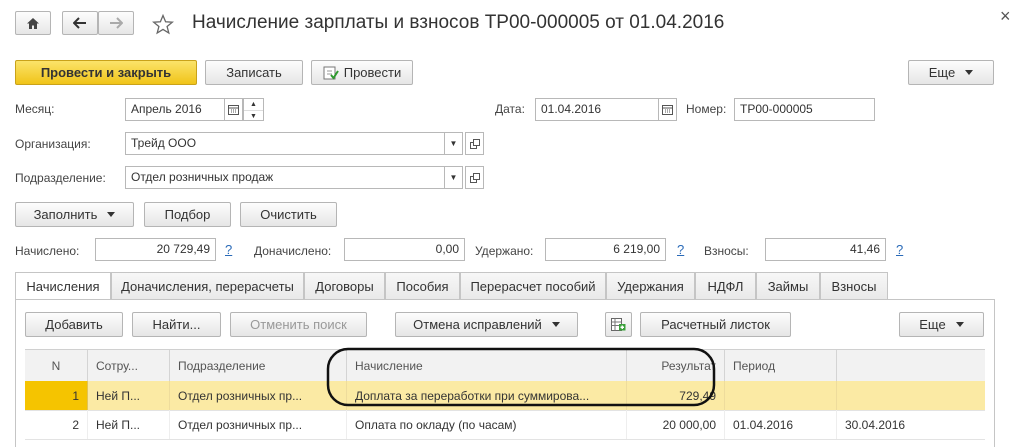 Image resolution: width=1018 pixels, height=447 pixels. Describe the element at coordinates (781, 365) in the screenshot. I see `column-header-period: Период` at that location.